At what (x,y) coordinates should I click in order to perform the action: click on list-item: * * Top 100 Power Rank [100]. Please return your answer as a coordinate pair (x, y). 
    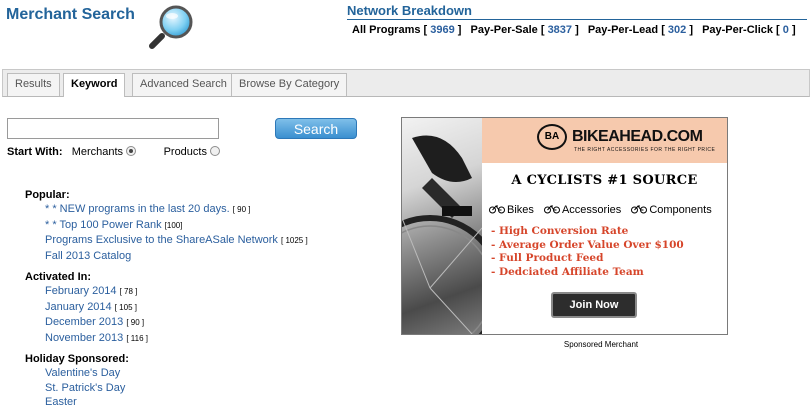
    Looking at the image, I should click on (166, 226).